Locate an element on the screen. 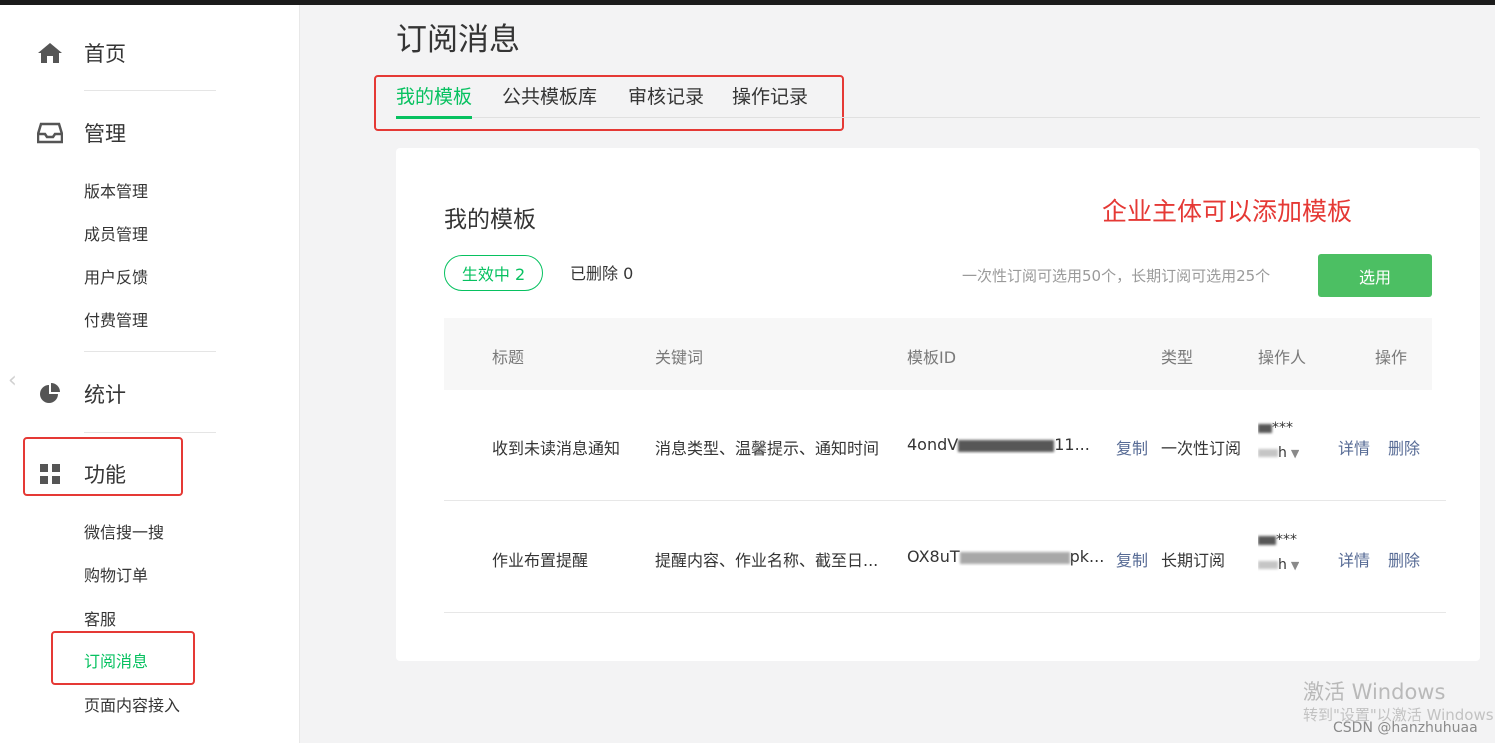 The width and height of the screenshot is (1495, 743). column-template-id: 模板ID is located at coordinates (932, 357).